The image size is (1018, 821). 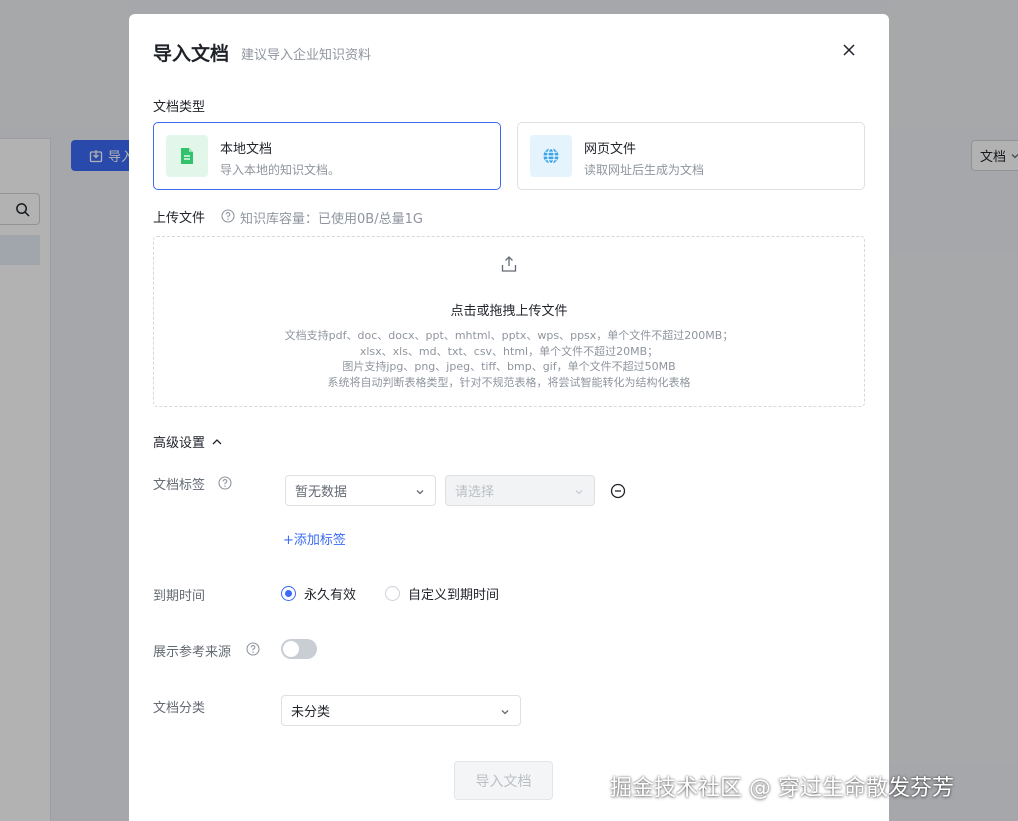 I want to click on import-submit-button: 导入文档, so click(x=503, y=780).